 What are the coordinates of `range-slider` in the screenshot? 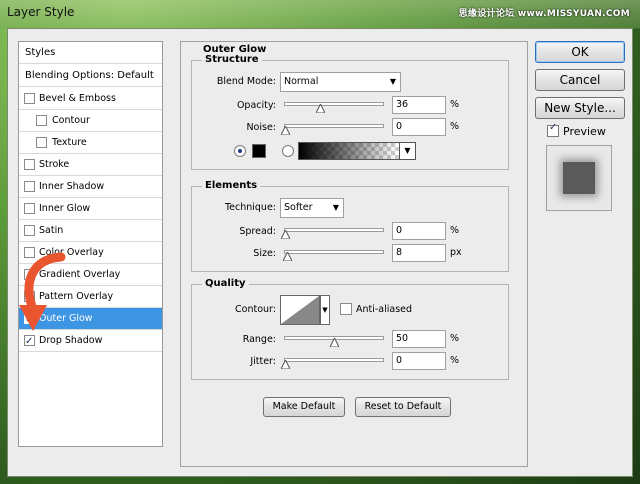 It's located at (334, 341).